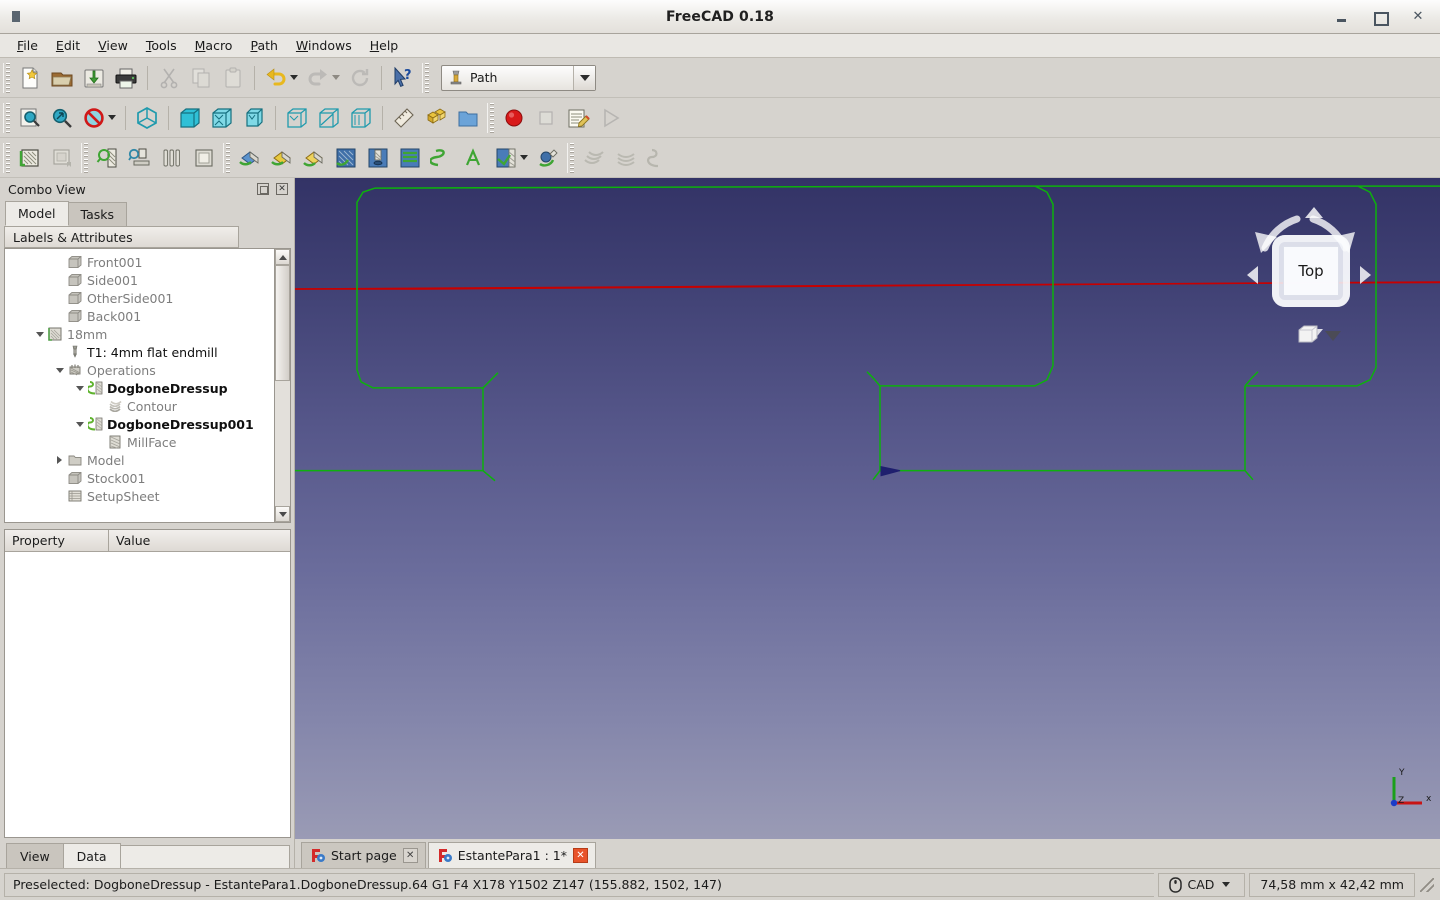 The width and height of the screenshot is (1440, 900). Describe the element at coordinates (506, 158) in the screenshot. I see `path-surface-icon` at that location.